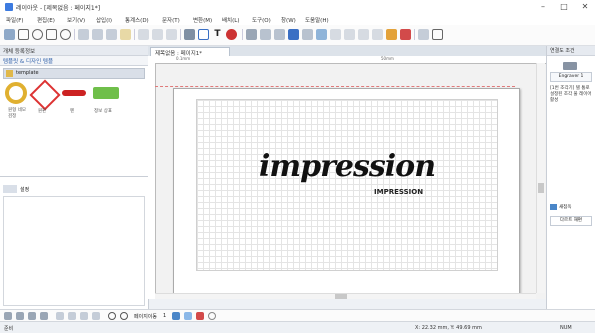 The height and width of the screenshot is (333, 595). What do you see at coordinates (363, 34) in the screenshot?
I see `shadow-tool-icon` at bounding box center [363, 34].